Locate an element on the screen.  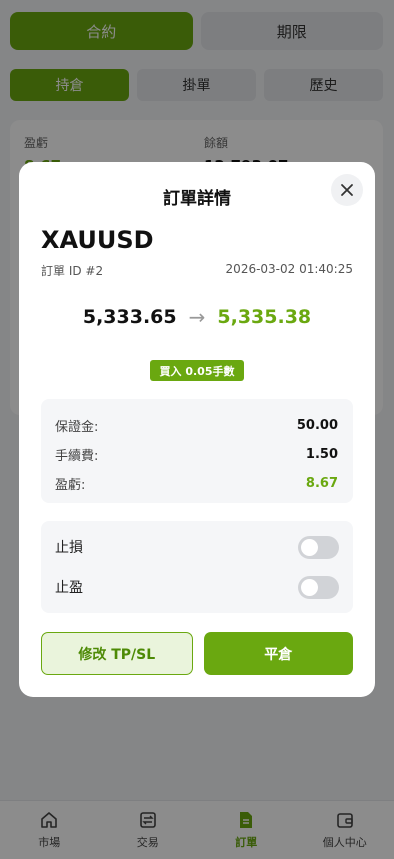
close-icon is located at coordinates (347, 190).